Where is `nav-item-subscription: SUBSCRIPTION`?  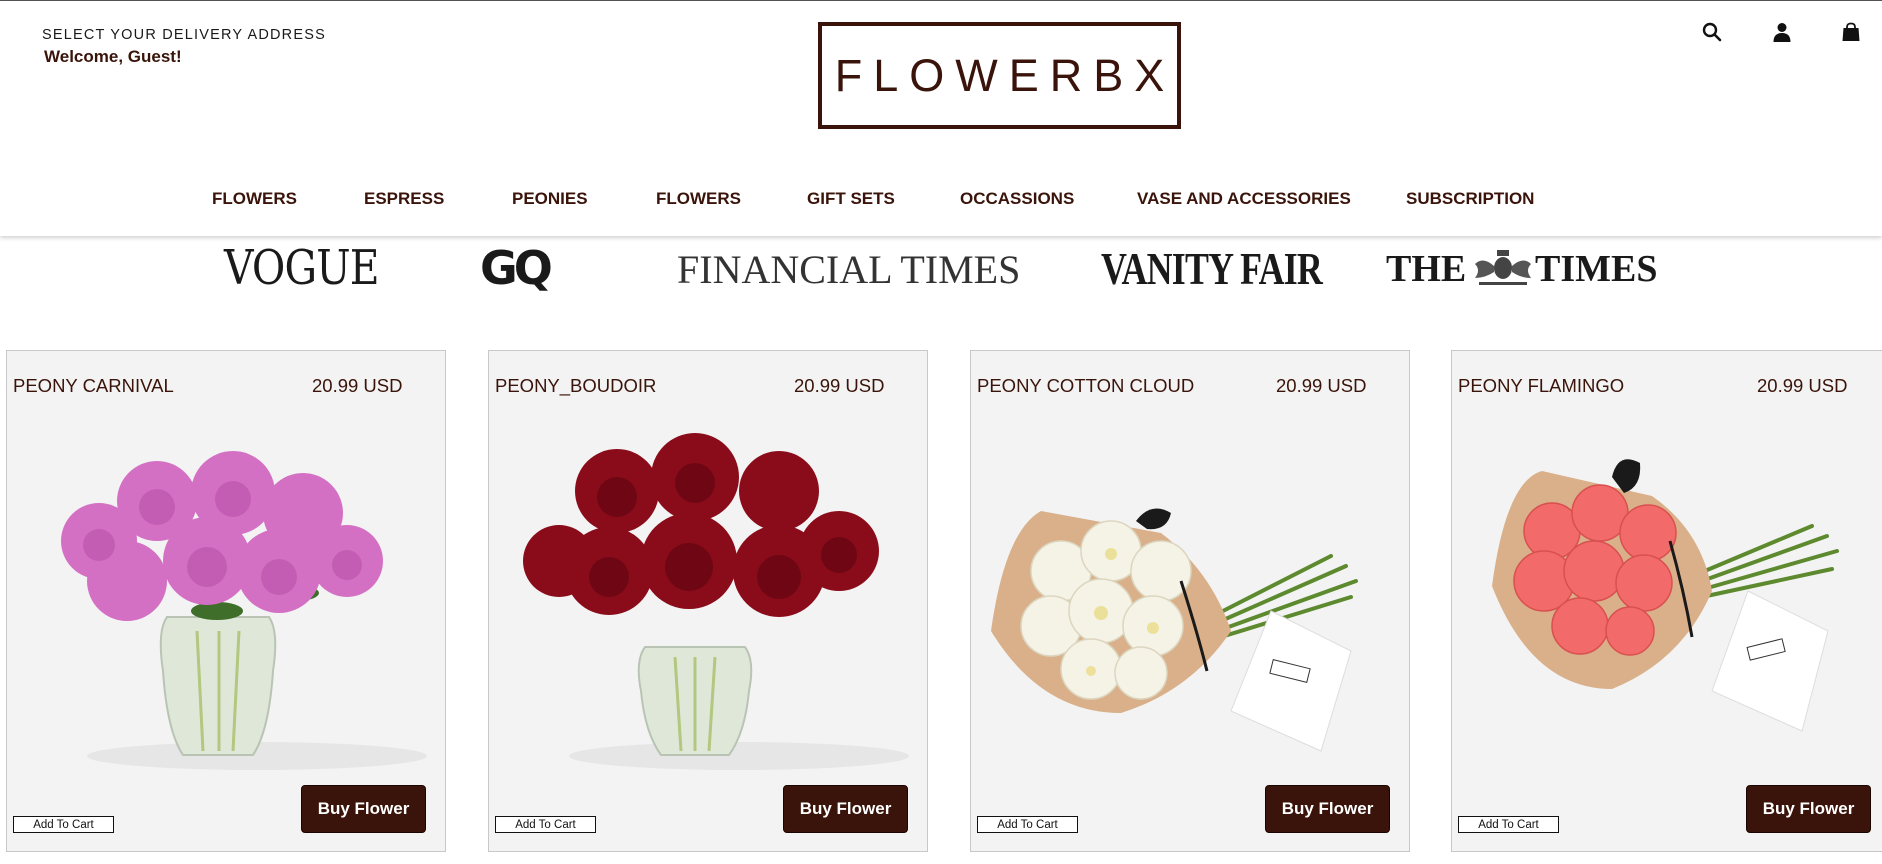
nav-item-subscription: SUBSCRIPTION is located at coordinates (1470, 199).